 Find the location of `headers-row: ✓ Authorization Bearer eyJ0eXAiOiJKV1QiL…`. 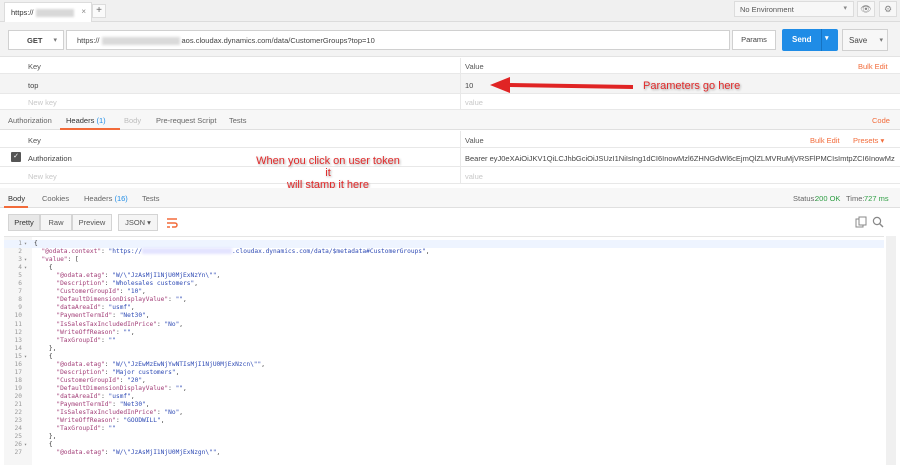

headers-row: ✓ Authorization Bearer eyJ0eXAiOiJKV1QiL… is located at coordinates (450, 157).